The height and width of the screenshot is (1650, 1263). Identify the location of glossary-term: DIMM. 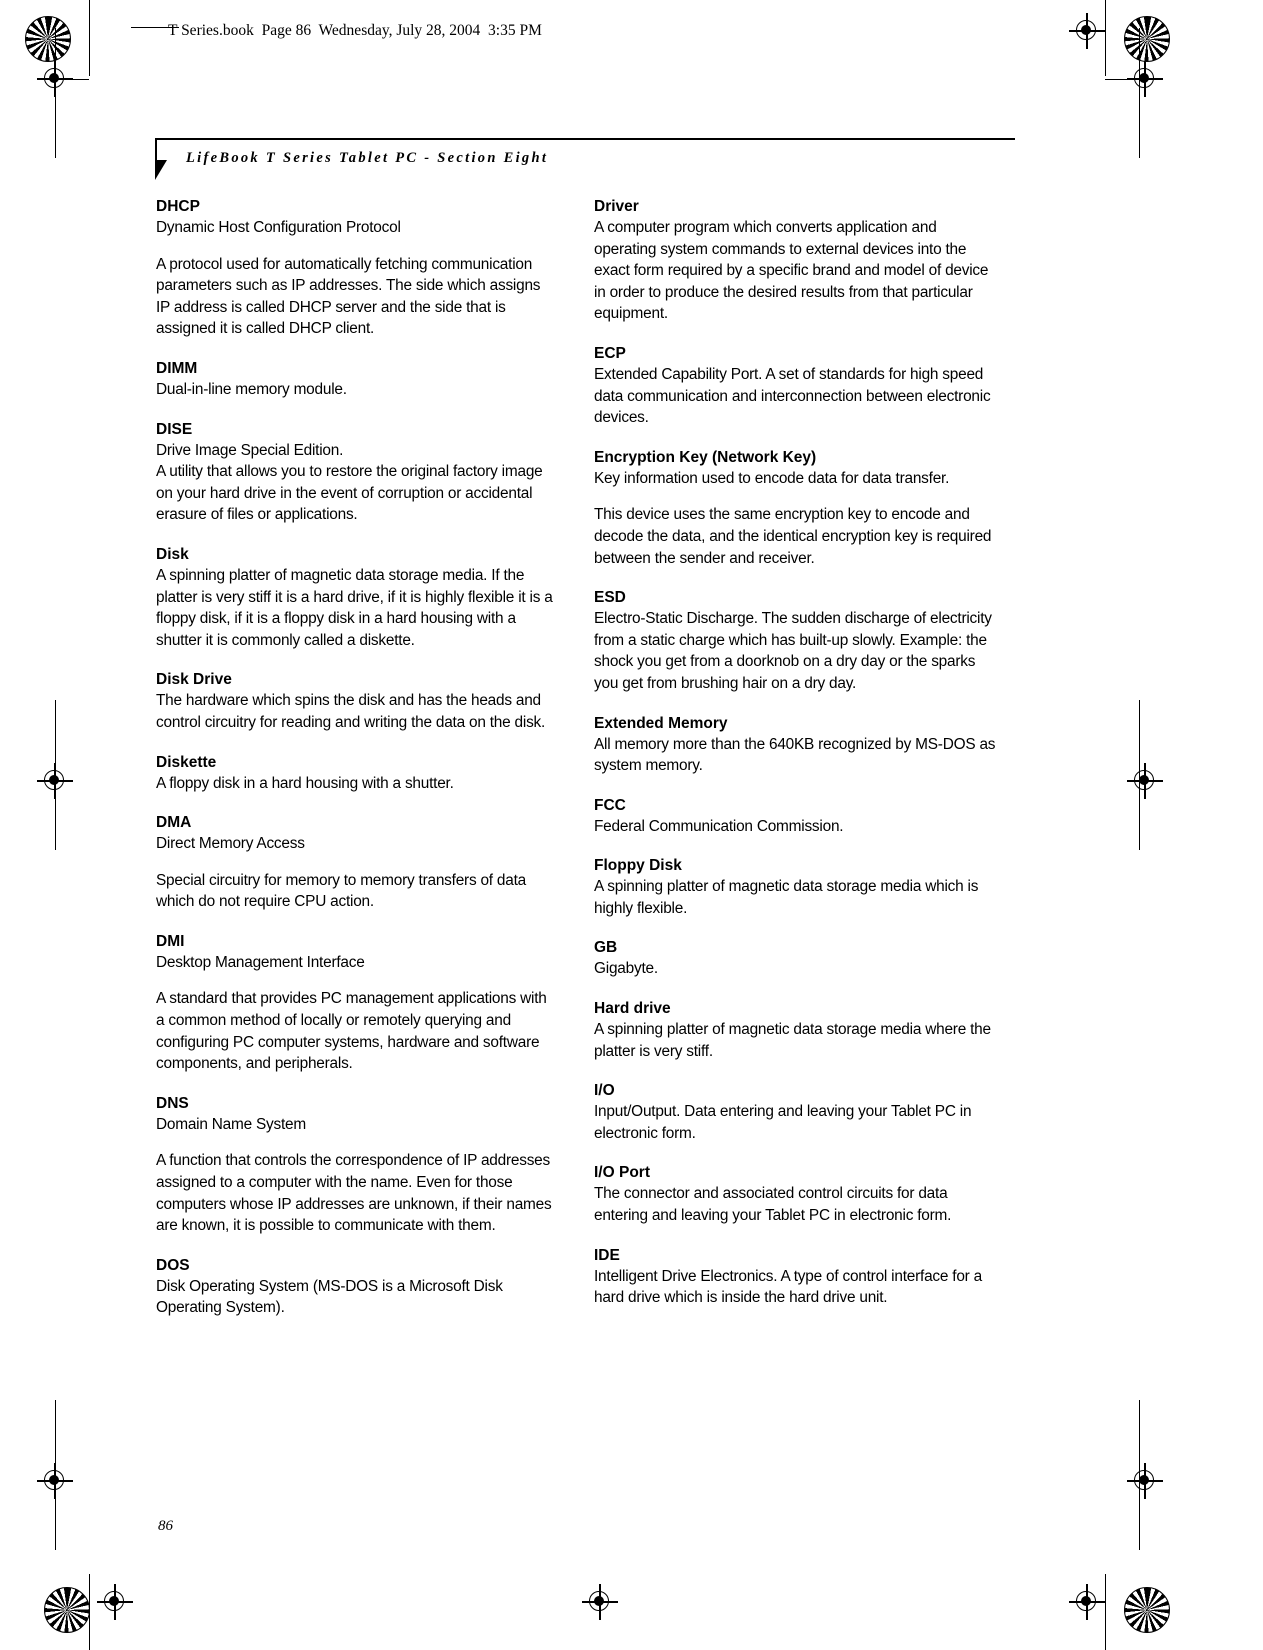
(177, 368).